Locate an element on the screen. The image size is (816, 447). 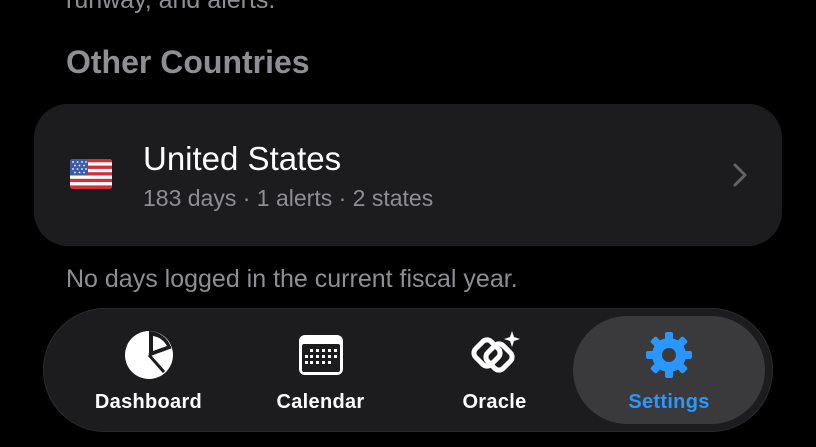
us-flag-icon is located at coordinates (91, 174).